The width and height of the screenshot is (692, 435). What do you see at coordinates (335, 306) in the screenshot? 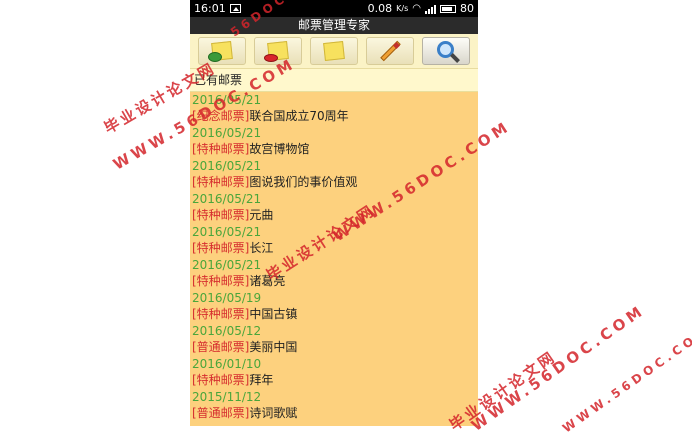
I see `list-item: 2016/05/19 [特种邮票]中国古镇` at bounding box center [335, 306].